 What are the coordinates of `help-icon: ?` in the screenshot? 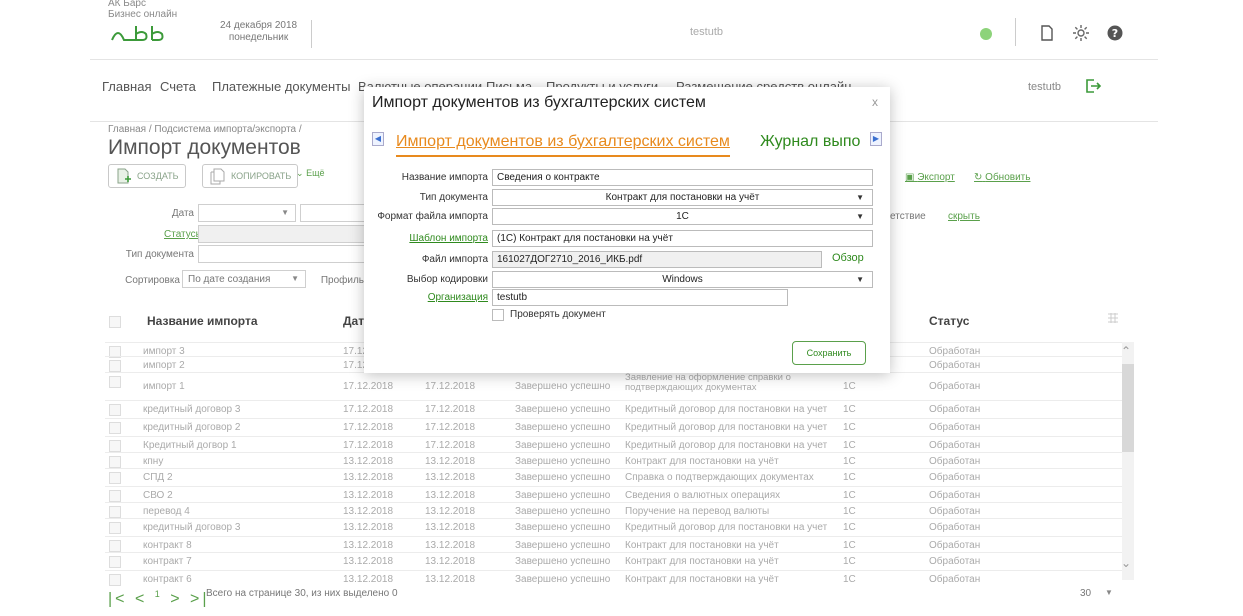 It's located at (1115, 33).